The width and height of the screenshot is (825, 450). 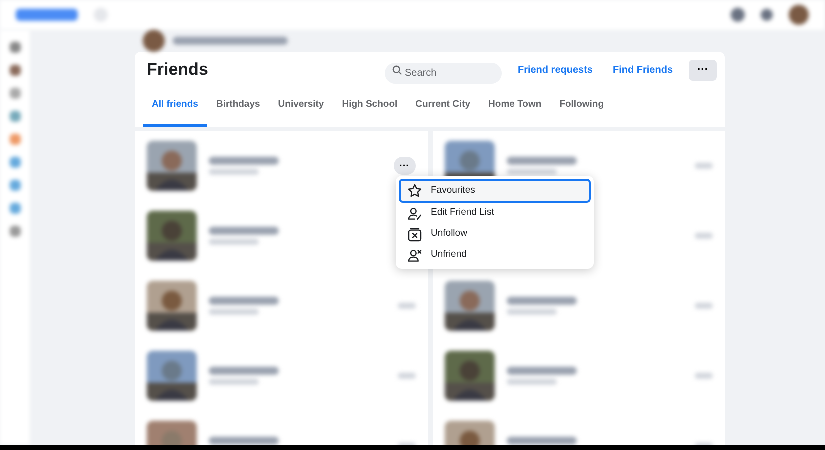 I want to click on person-remove-icon, so click(x=415, y=256).